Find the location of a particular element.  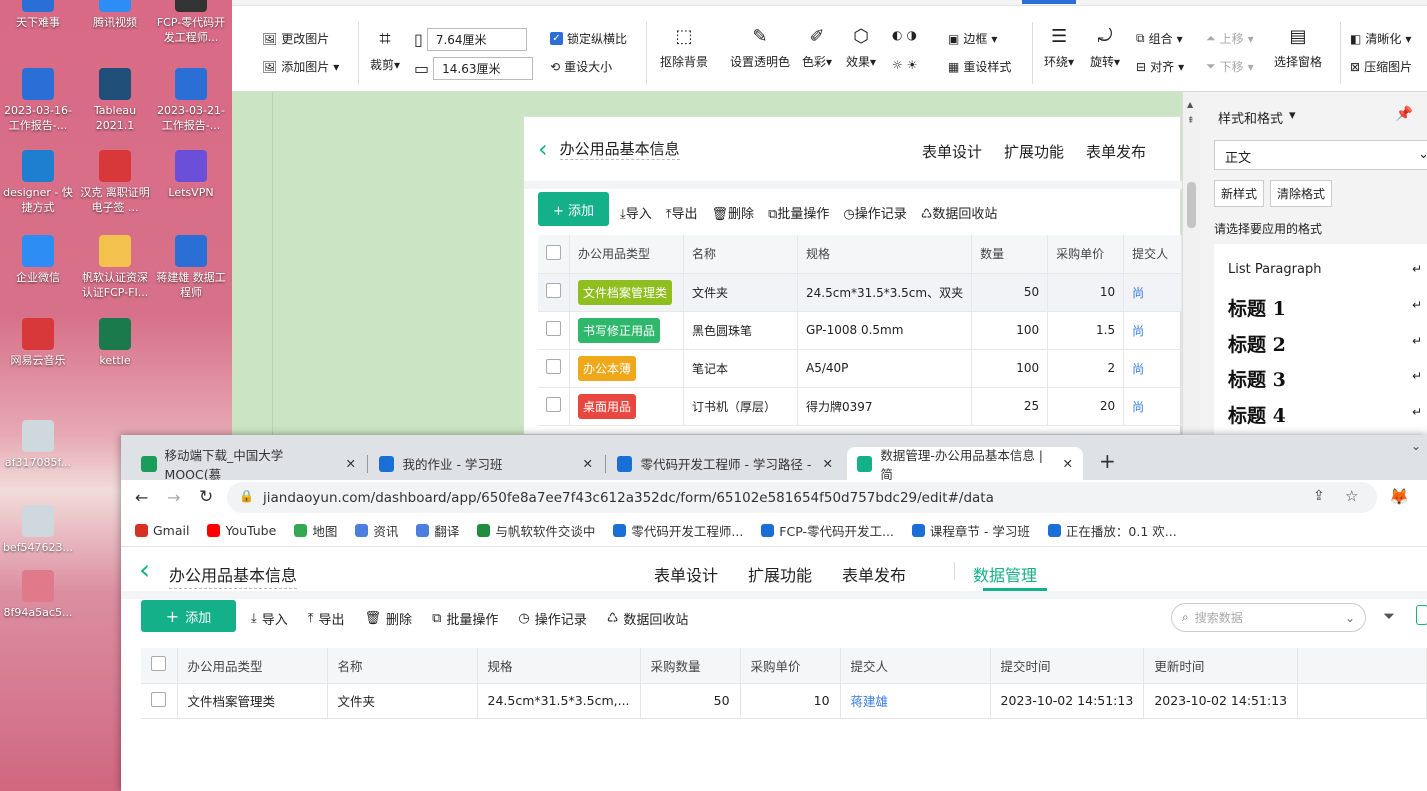

style-item: List Paragraph is located at coordinates (1274, 269).